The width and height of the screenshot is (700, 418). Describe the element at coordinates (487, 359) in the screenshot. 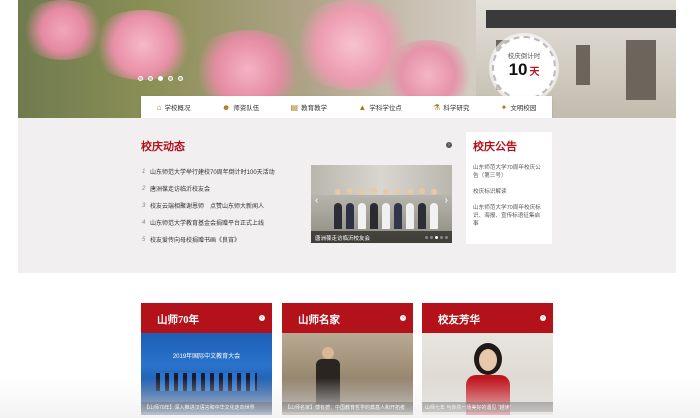

I see `card-alumni: 校友芳华 › 山师七年 与你共一场美好的遇见 “越读”` at that location.